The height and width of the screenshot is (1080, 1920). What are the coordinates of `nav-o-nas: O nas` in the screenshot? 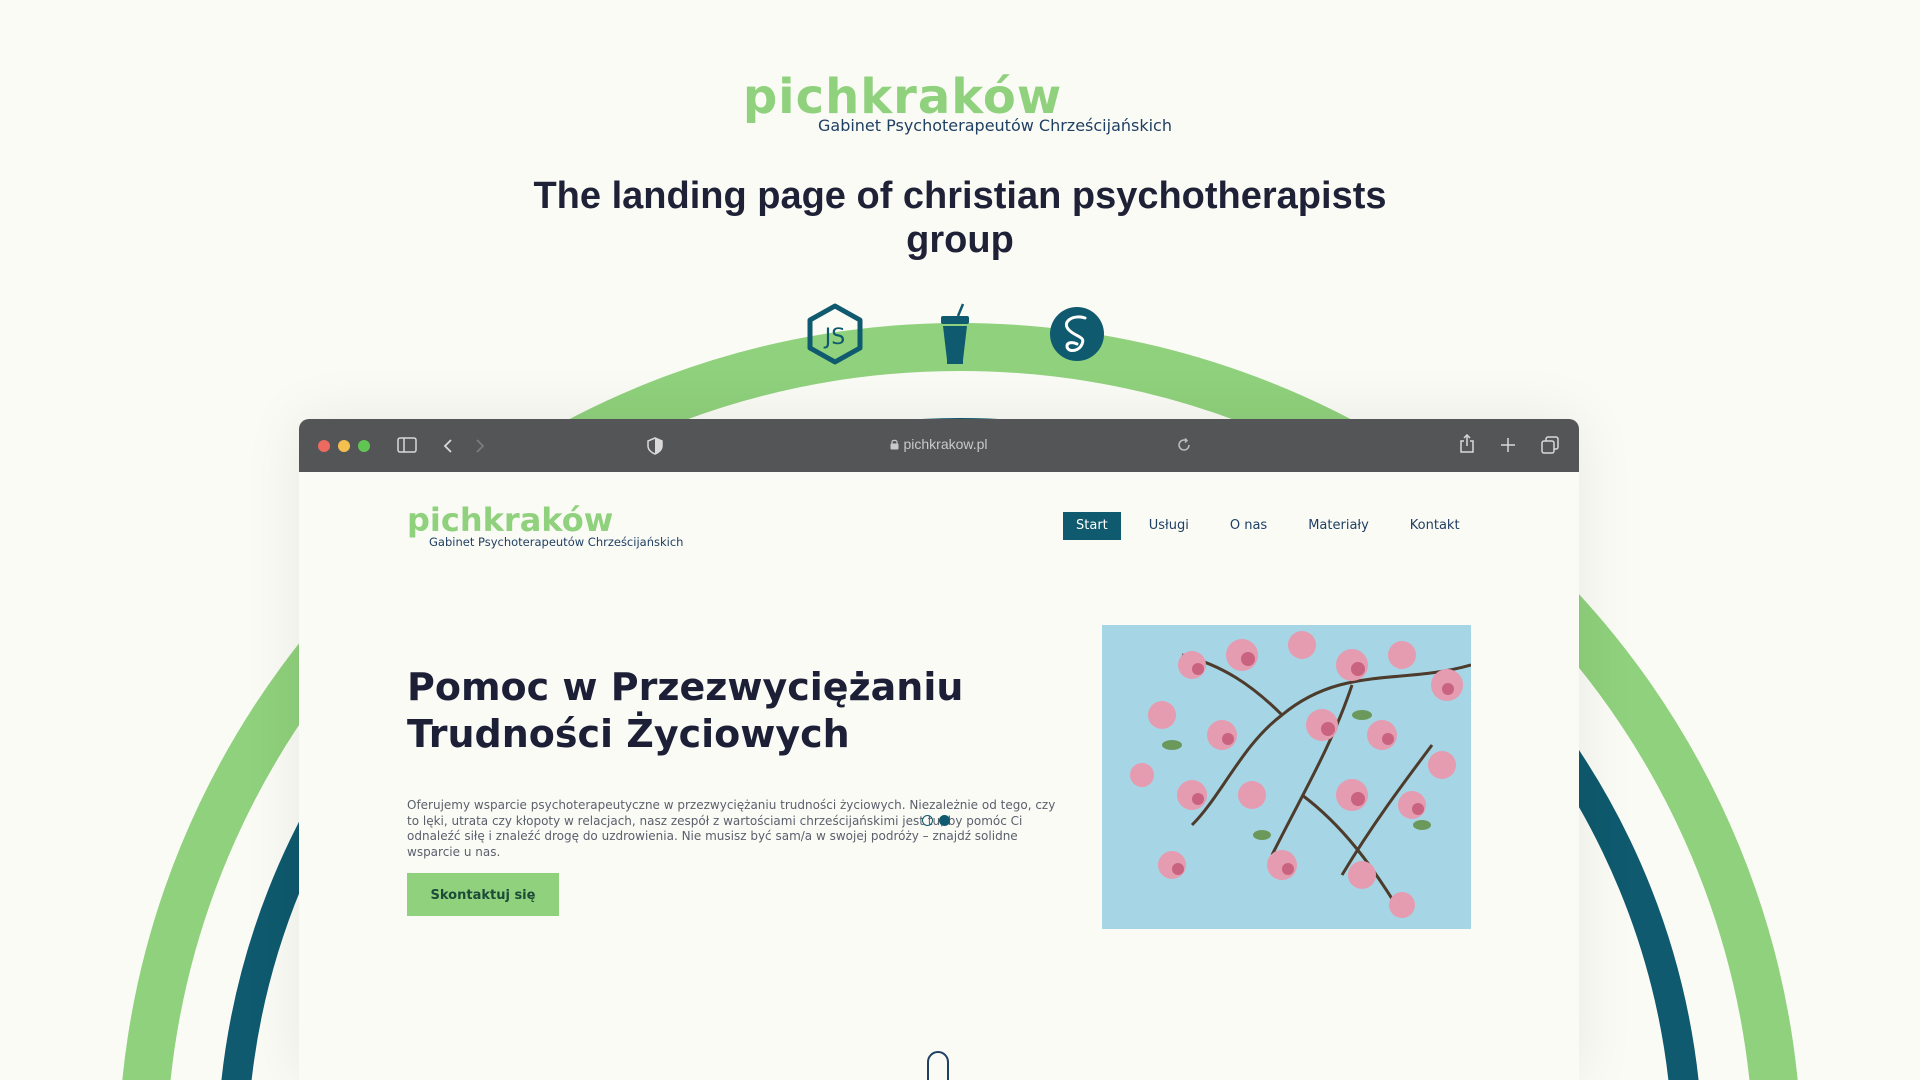 It's located at (1248, 526).